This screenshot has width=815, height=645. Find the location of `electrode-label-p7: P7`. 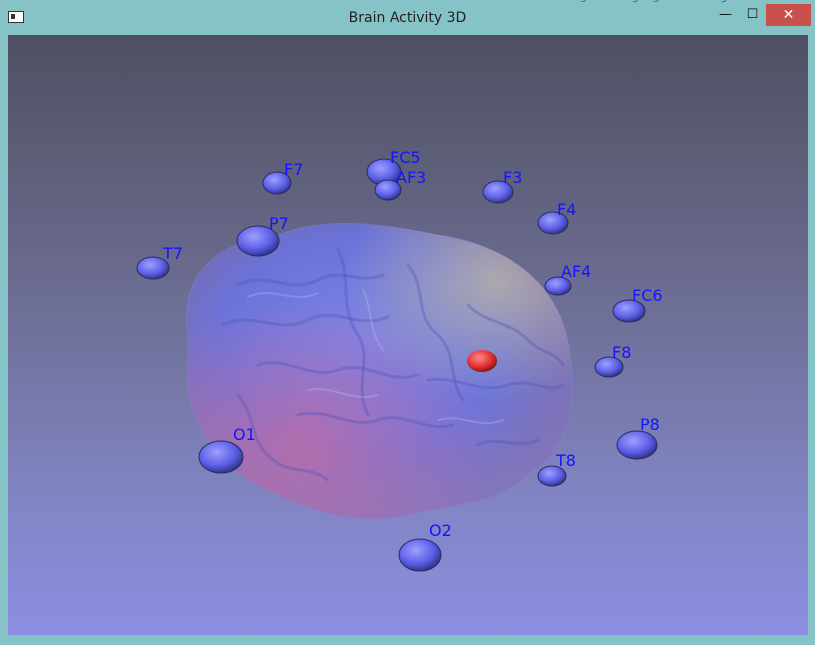

electrode-label-p7: P7 is located at coordinates (279, 223).